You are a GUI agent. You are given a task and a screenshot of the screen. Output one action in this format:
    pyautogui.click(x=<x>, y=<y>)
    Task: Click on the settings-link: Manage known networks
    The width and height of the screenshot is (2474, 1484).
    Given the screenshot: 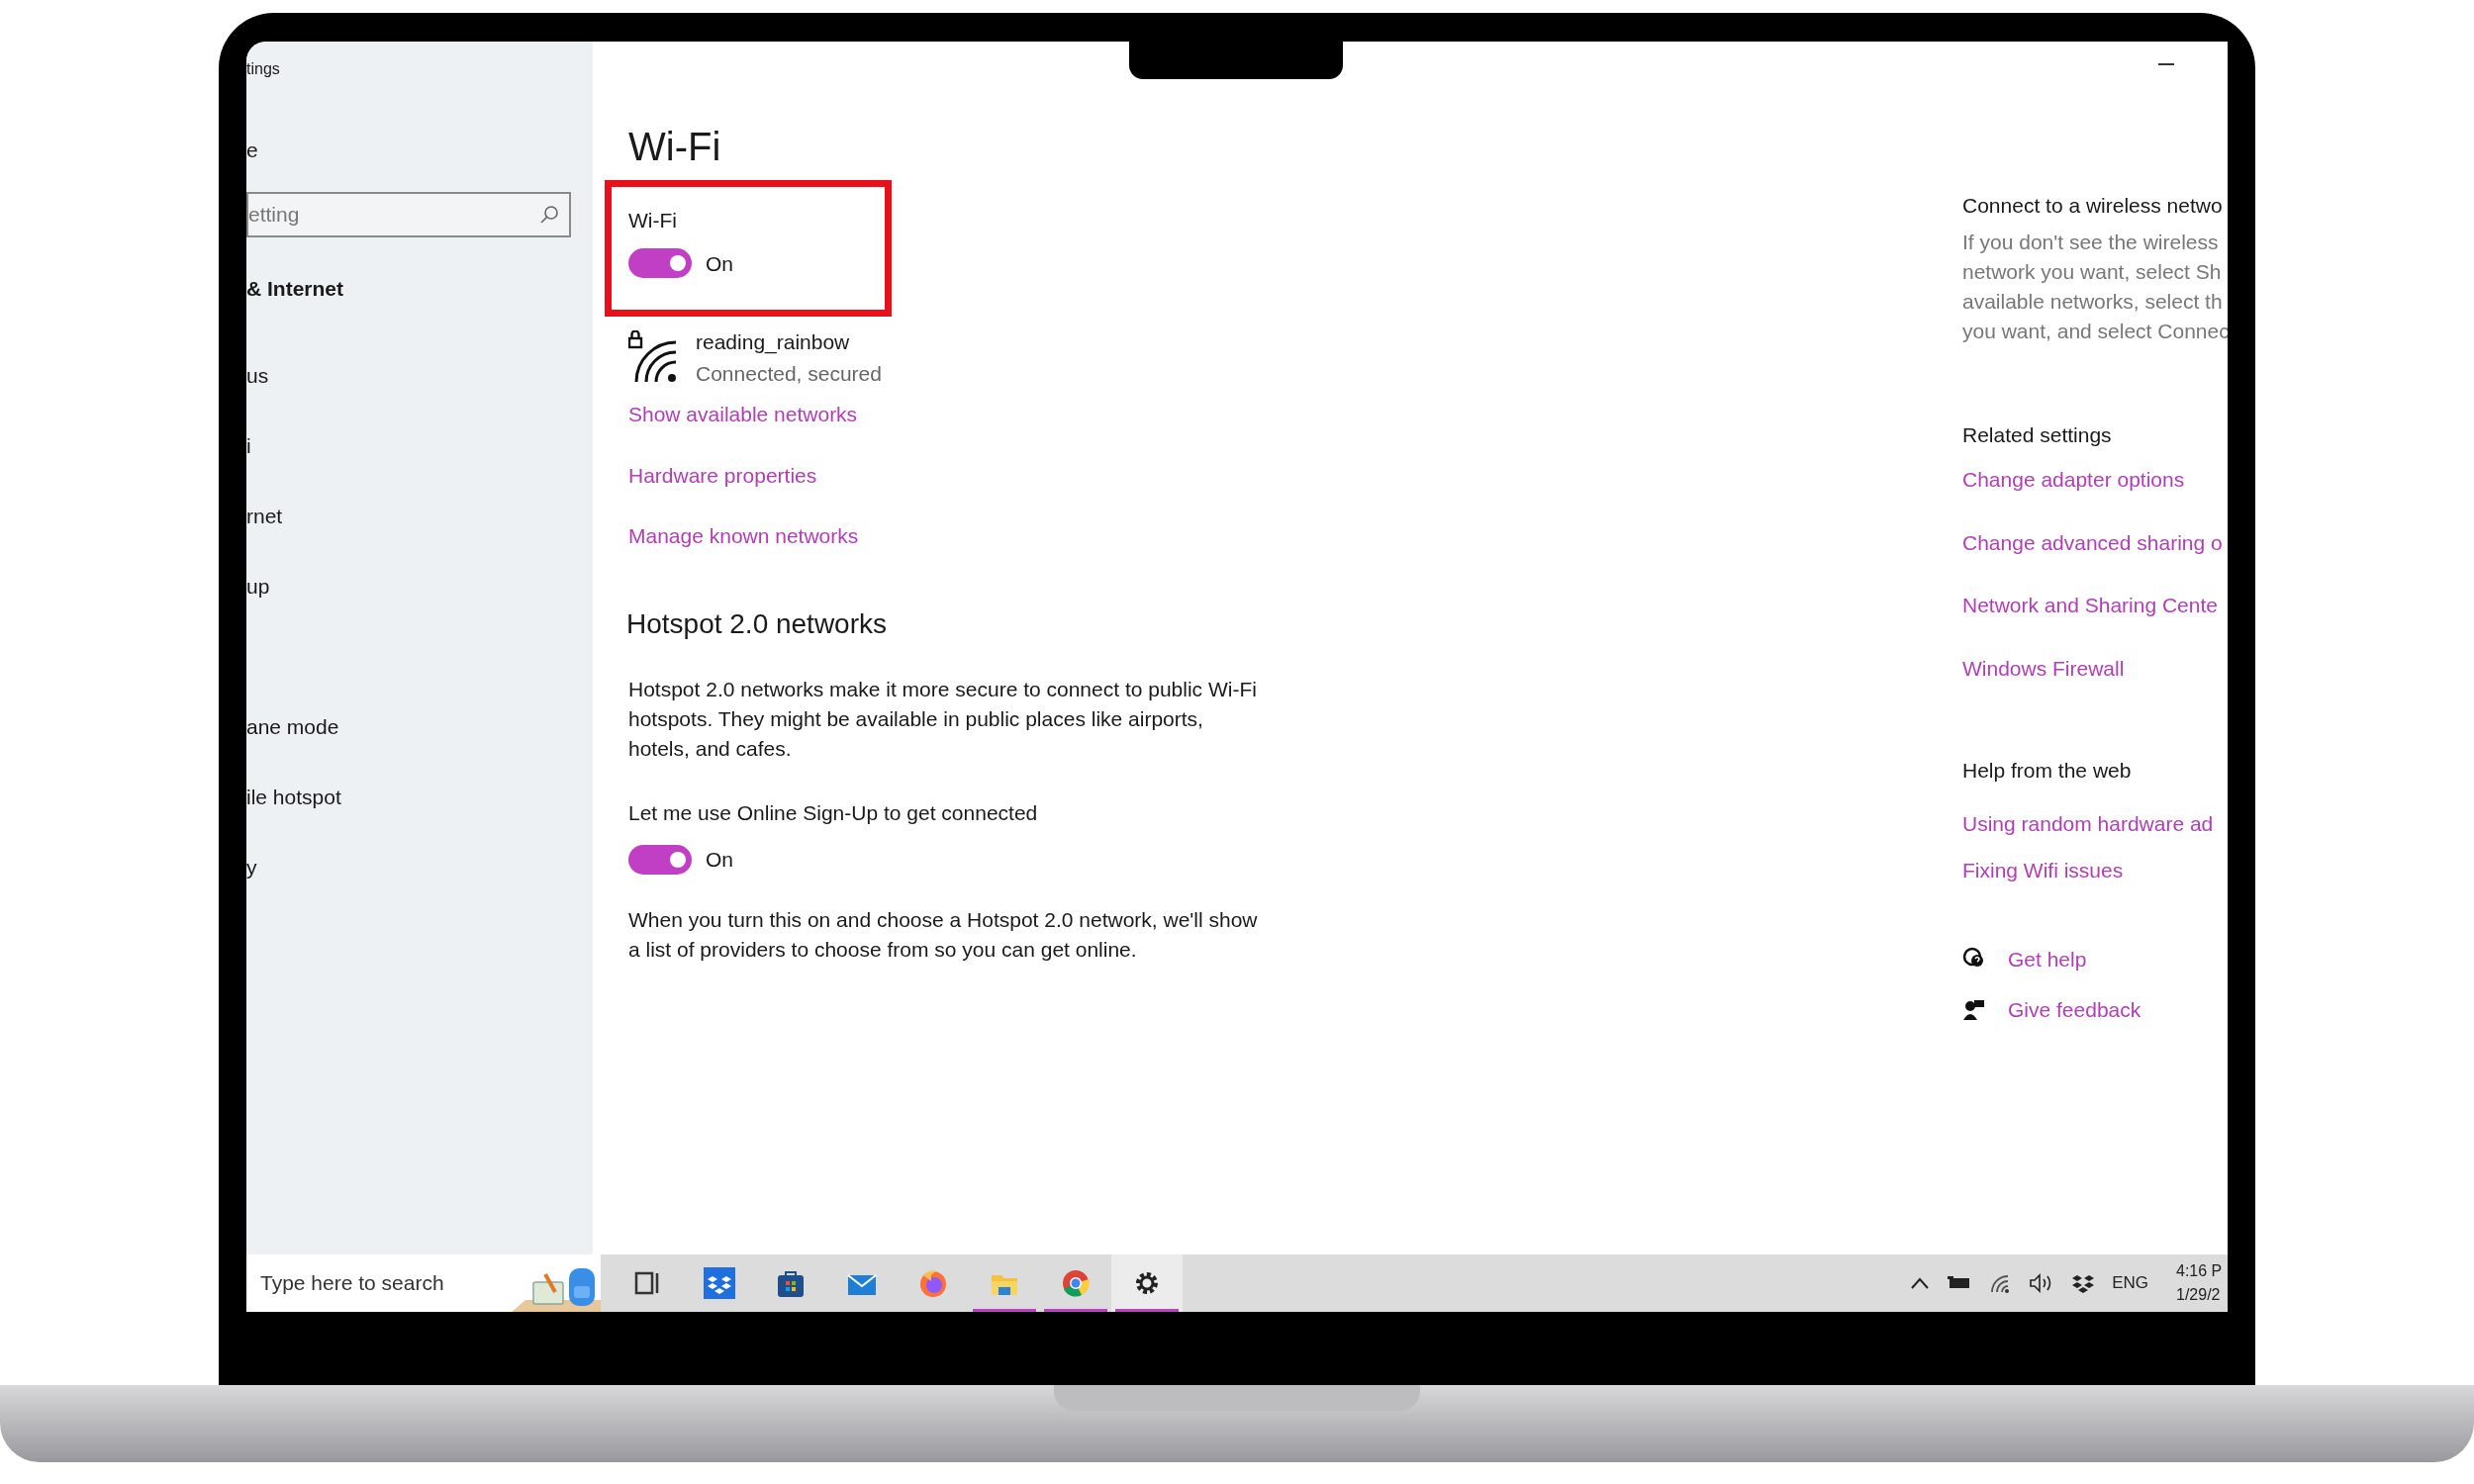 What is the action you would take?
    pyautogui.click(x=744, y=536)
    